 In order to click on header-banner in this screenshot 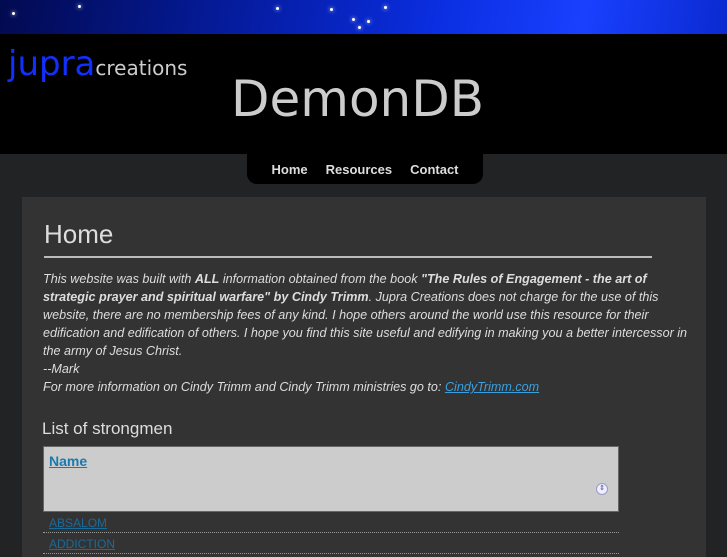, I will do `click(363, 17)`.